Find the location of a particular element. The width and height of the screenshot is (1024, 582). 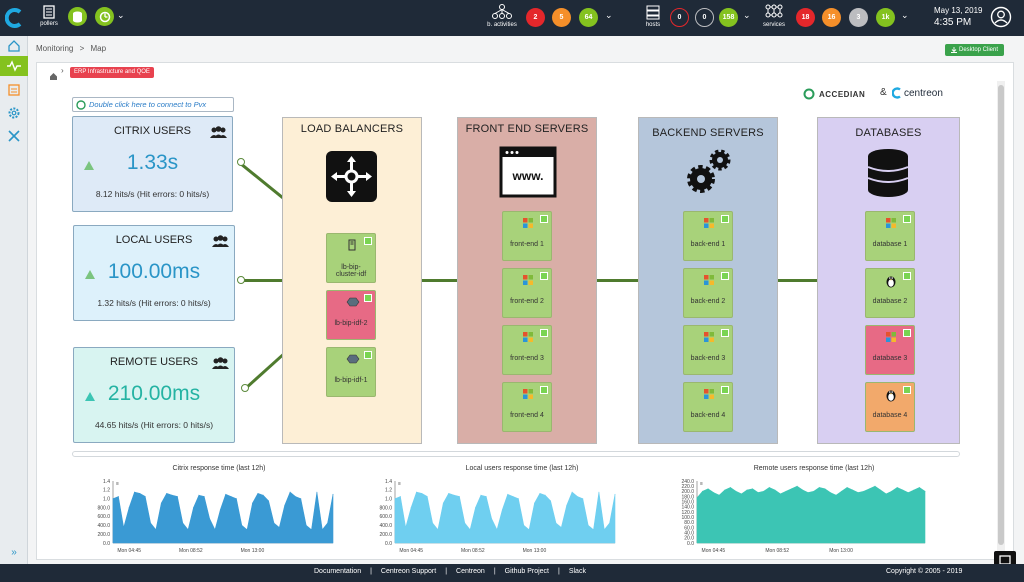

remote-users-title: REMOTE USERS is located at coordinates (153, 362).